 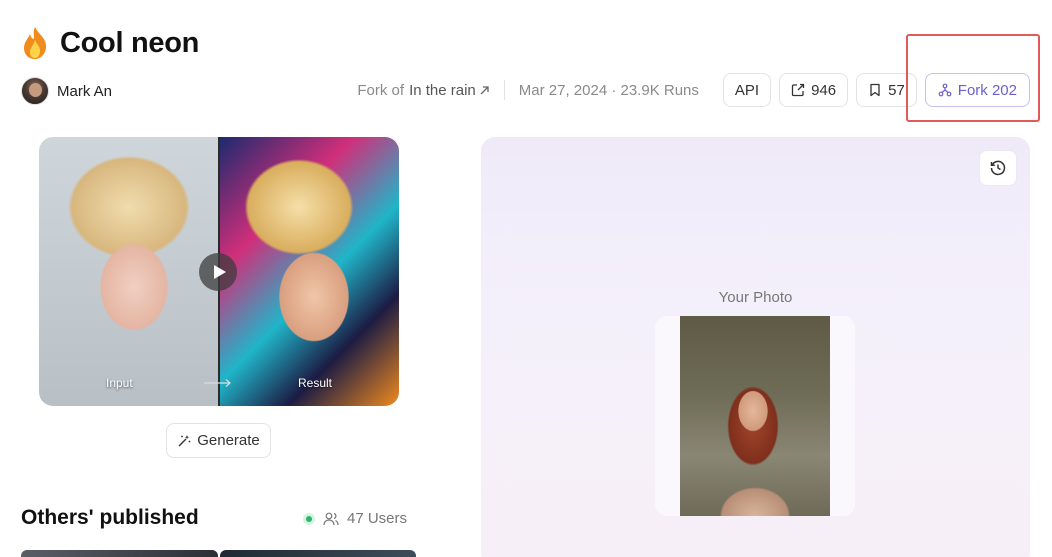 I want to click on generate-label: Generate, so click(x=228, y=440).